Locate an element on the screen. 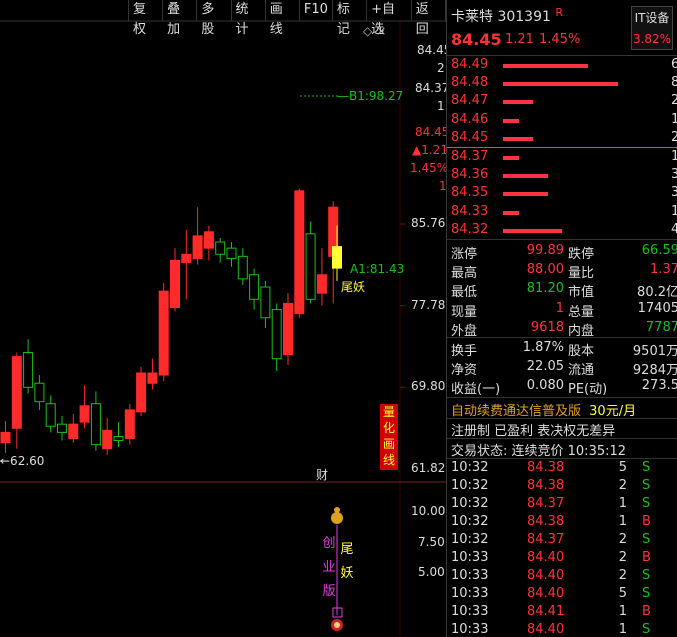 The image size is (677, 637). ask-volume: 2 is located at coordinates (674, 100).